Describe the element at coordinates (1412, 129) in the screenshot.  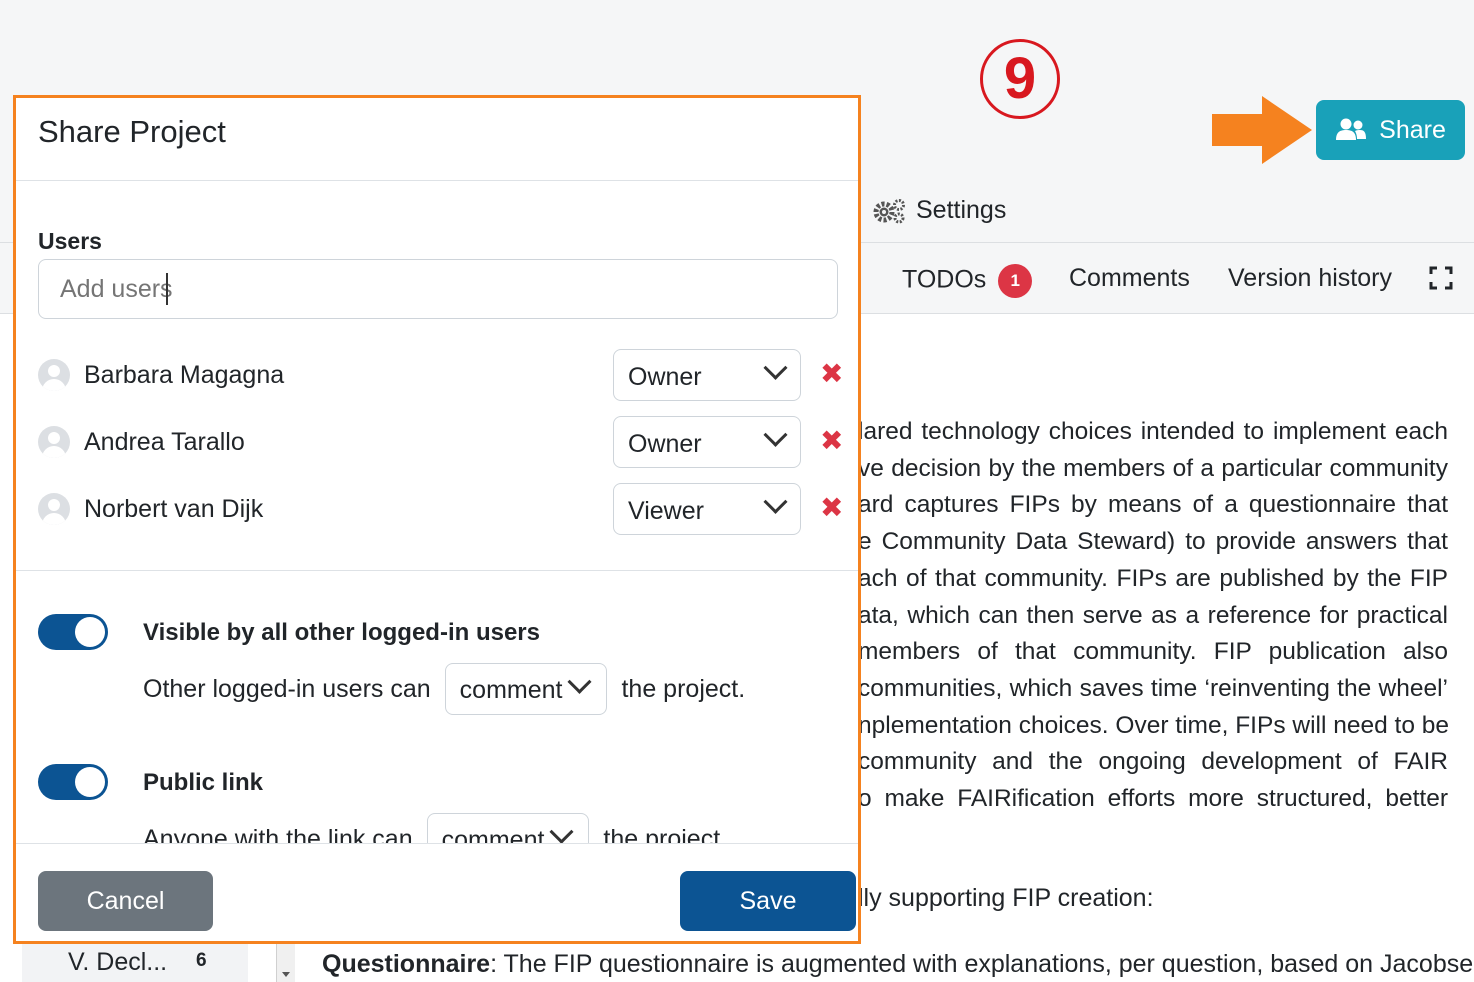
I see `share-button-label: Share` at that location.